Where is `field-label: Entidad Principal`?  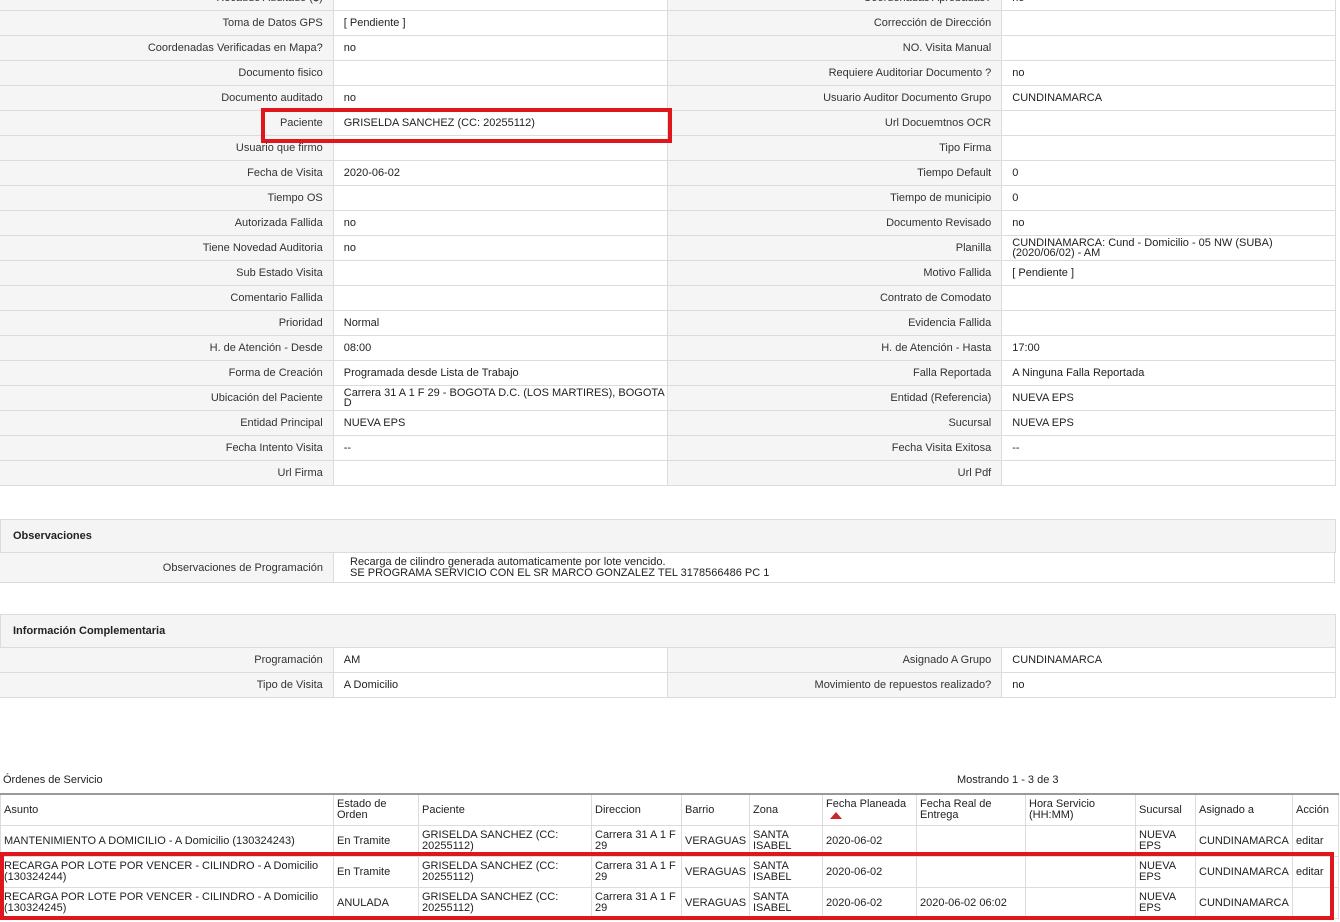
field-label: Entidad Principal is located at coordinates (167, 423).